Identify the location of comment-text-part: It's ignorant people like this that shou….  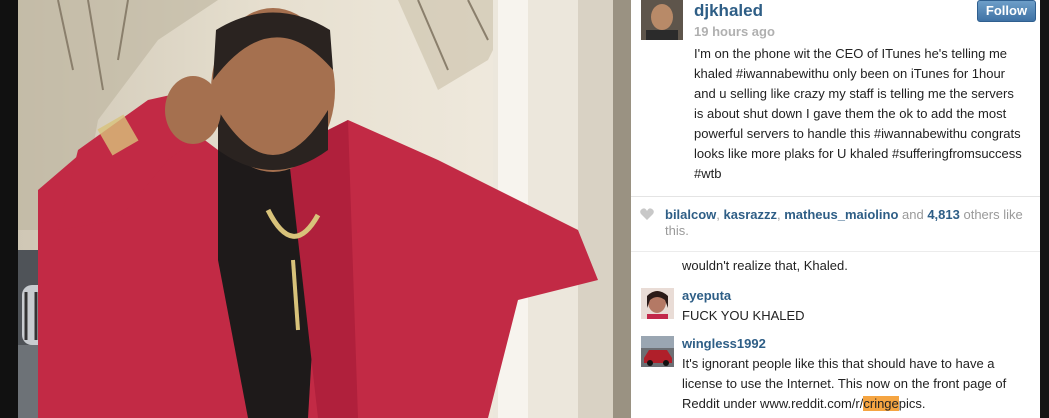
(844, 383).